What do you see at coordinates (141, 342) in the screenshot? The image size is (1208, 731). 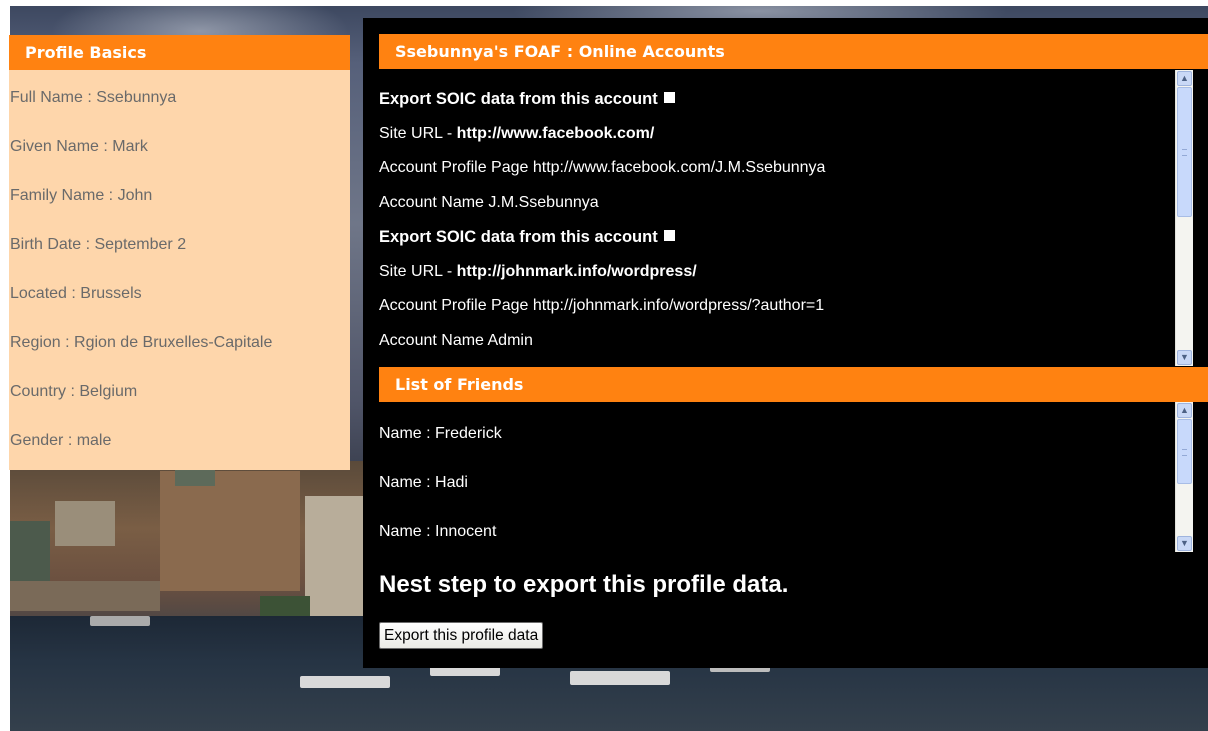 I see `region-field: Region : Rgion de Bruxelles-Capitale` at bounding box center [141, 342].